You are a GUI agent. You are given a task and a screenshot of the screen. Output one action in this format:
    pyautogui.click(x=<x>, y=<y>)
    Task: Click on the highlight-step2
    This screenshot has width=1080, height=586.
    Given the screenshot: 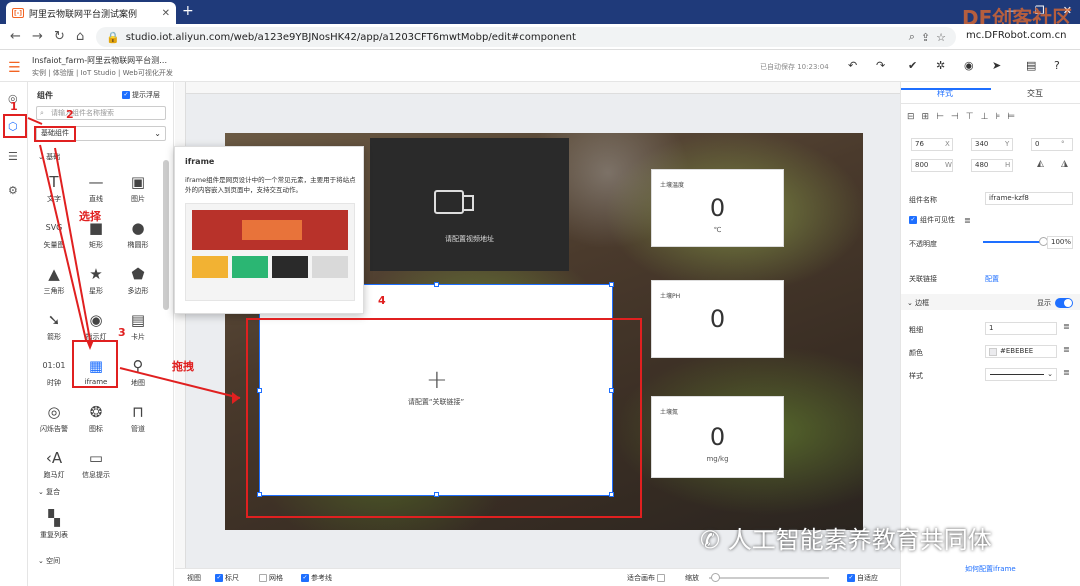 What is the action you would take?
    pyautogui.click(x=55, y=134)
    